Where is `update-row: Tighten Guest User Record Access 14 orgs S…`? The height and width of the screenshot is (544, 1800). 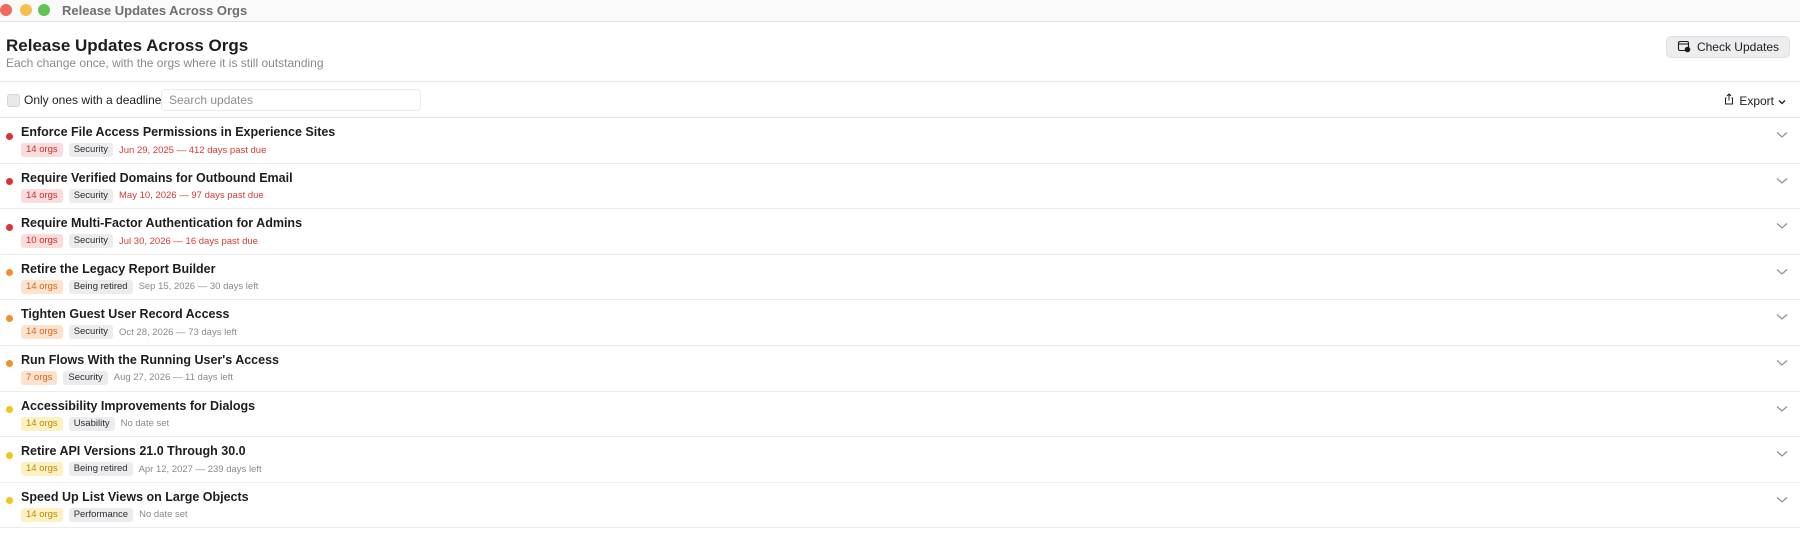
update-row: Tighten Guest User Record Access 14 orgs S… is located at coordinates (900, 323).